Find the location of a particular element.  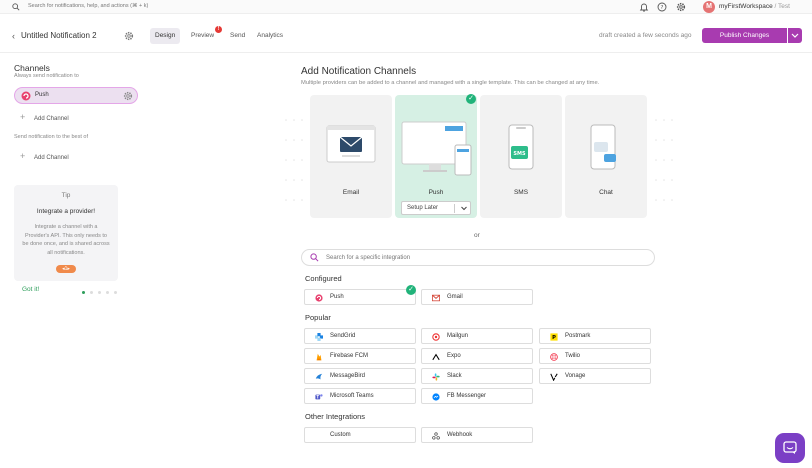

channel-card-sms: SMS SMS is located at coordinates (521, 156).